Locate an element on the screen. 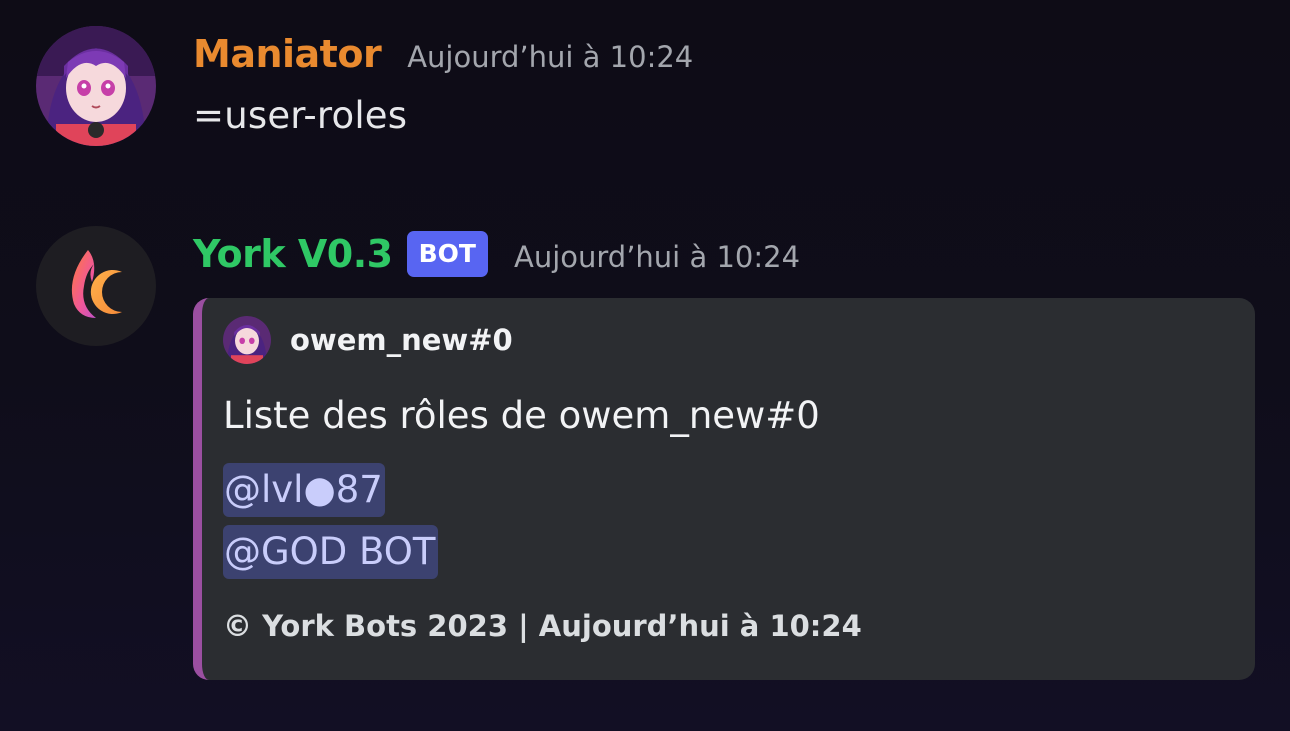 The image size is (1290, 731). username: York V0.3 is located at coordinates (293, 254).